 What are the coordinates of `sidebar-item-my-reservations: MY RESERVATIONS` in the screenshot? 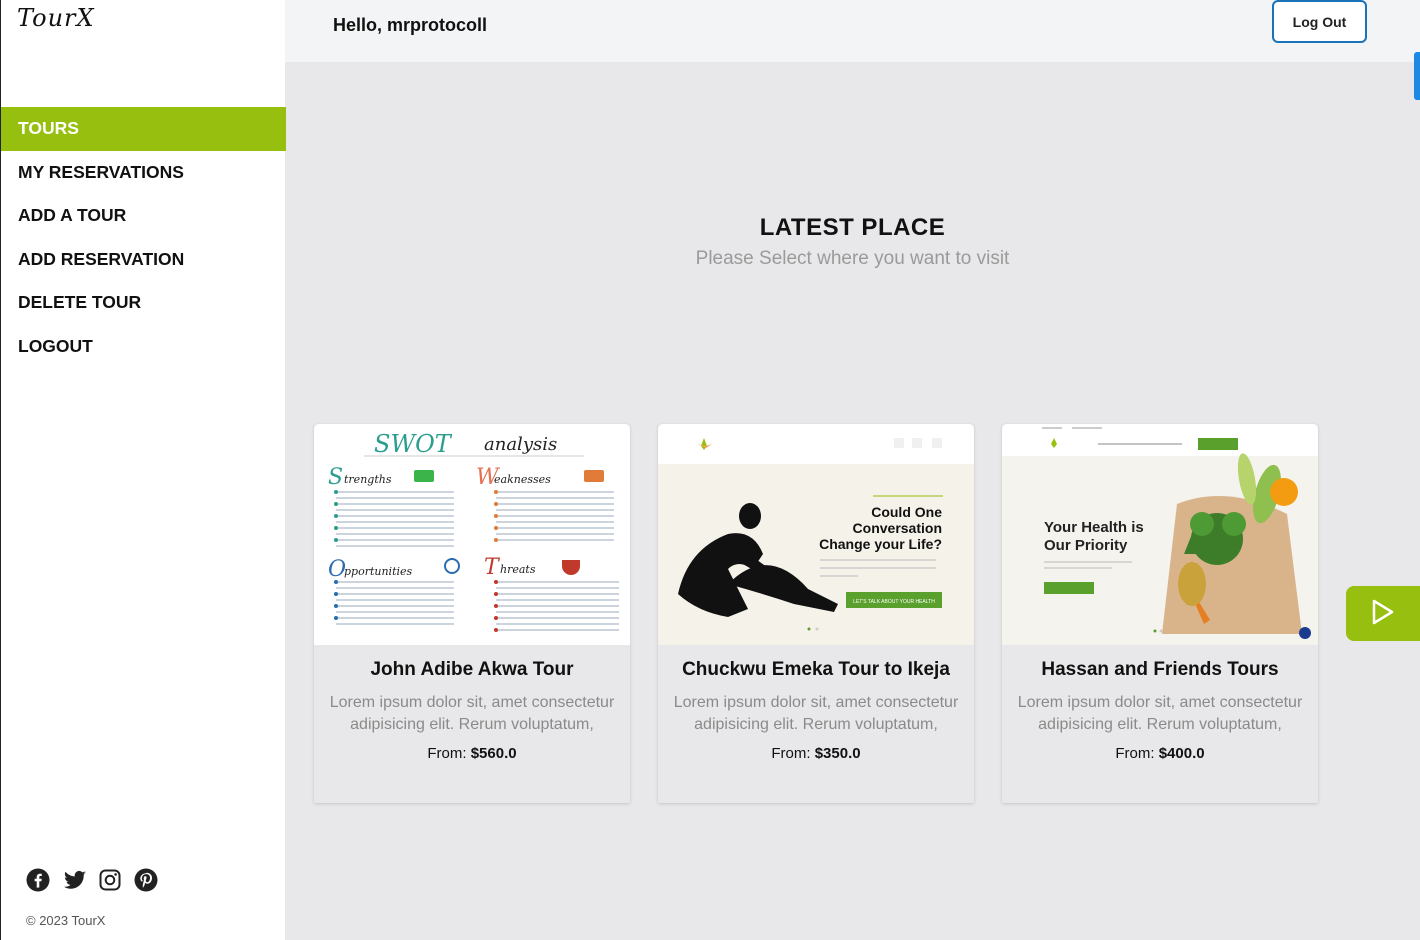 It's located at (143, 173).